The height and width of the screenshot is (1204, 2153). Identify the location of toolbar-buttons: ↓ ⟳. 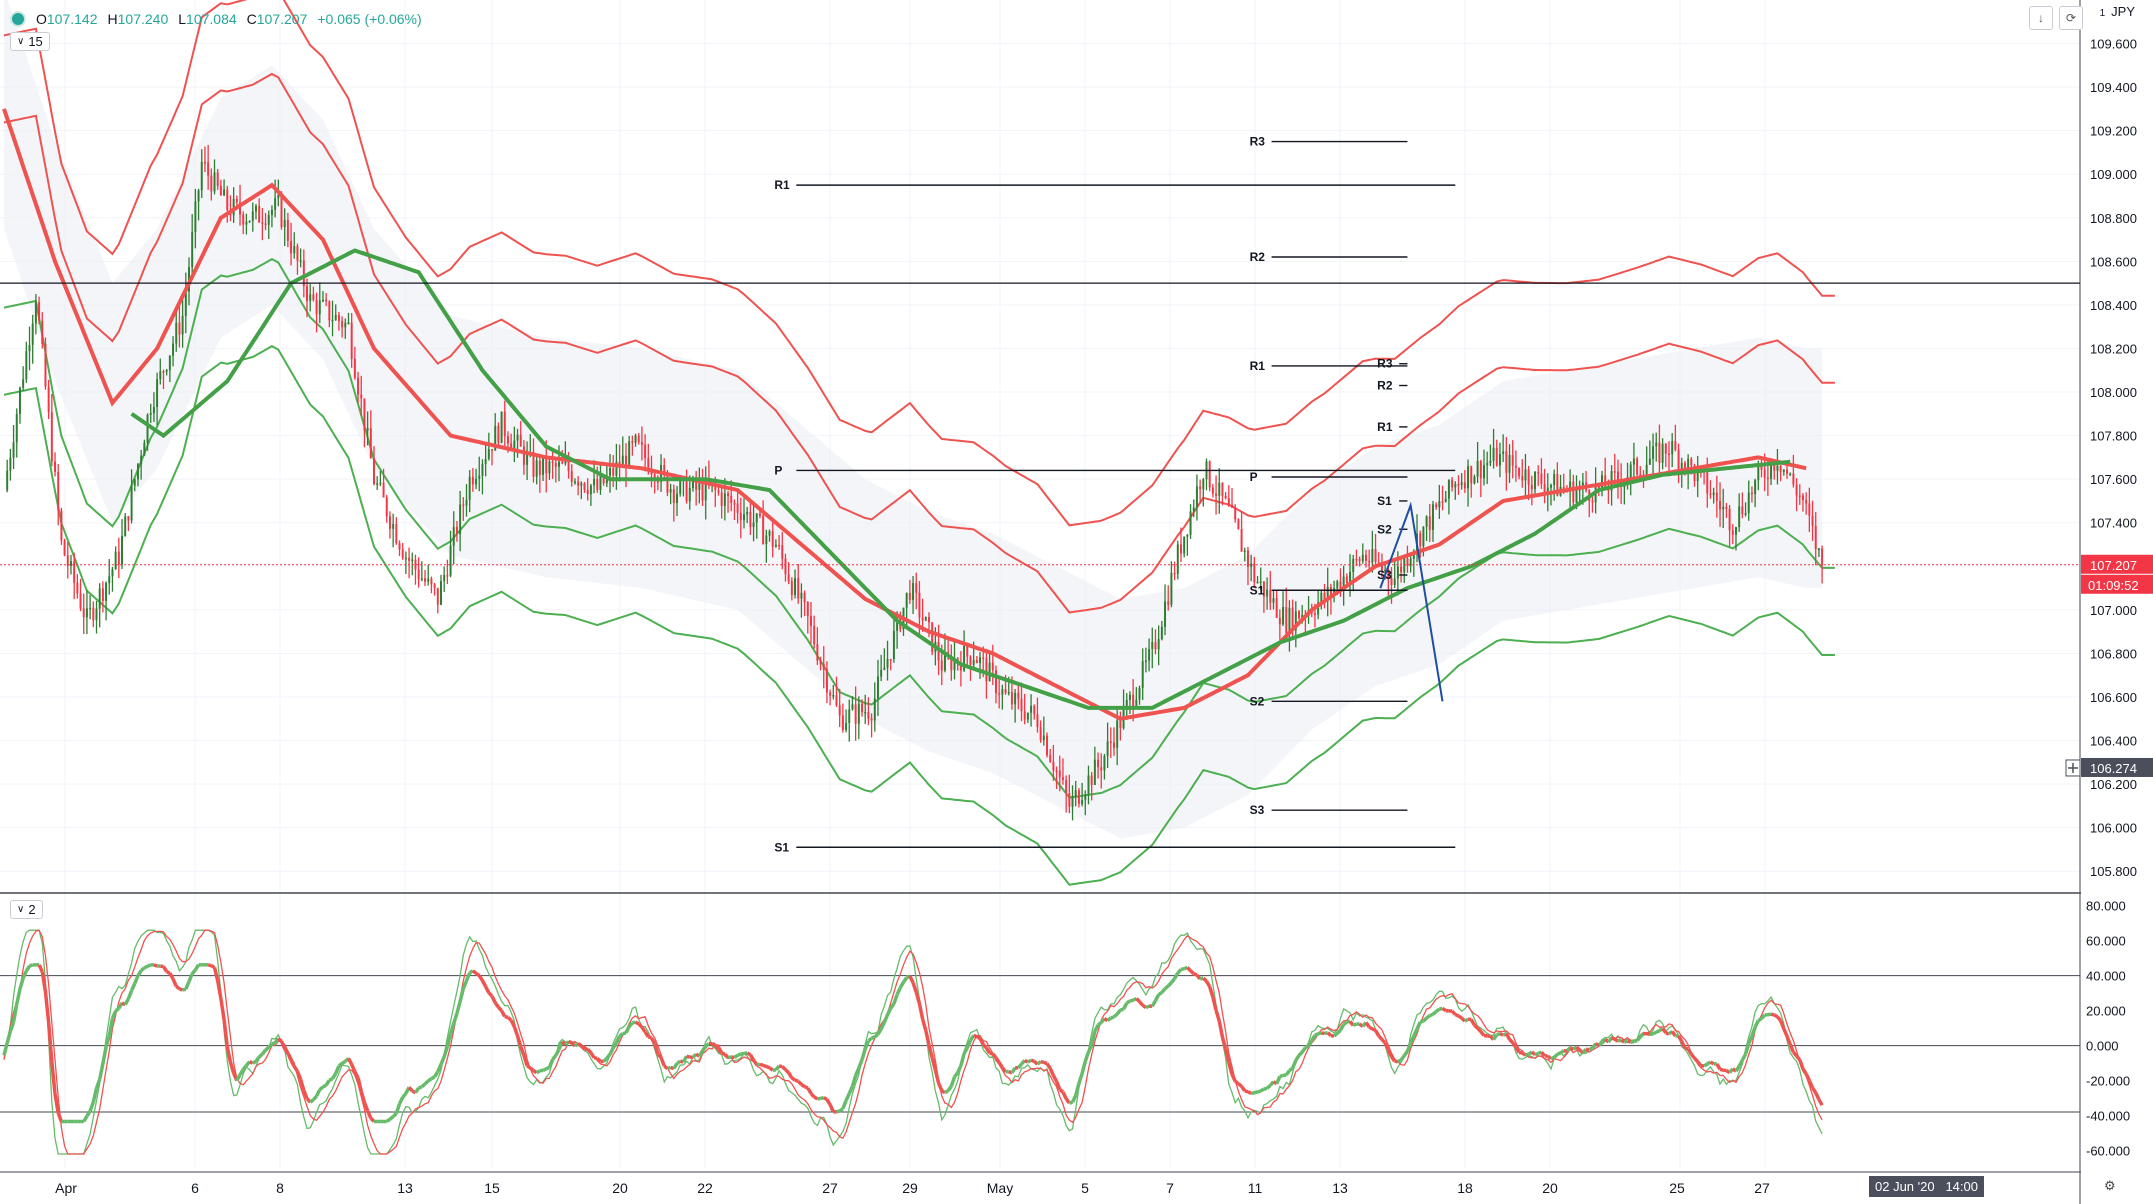
(2056, 18).